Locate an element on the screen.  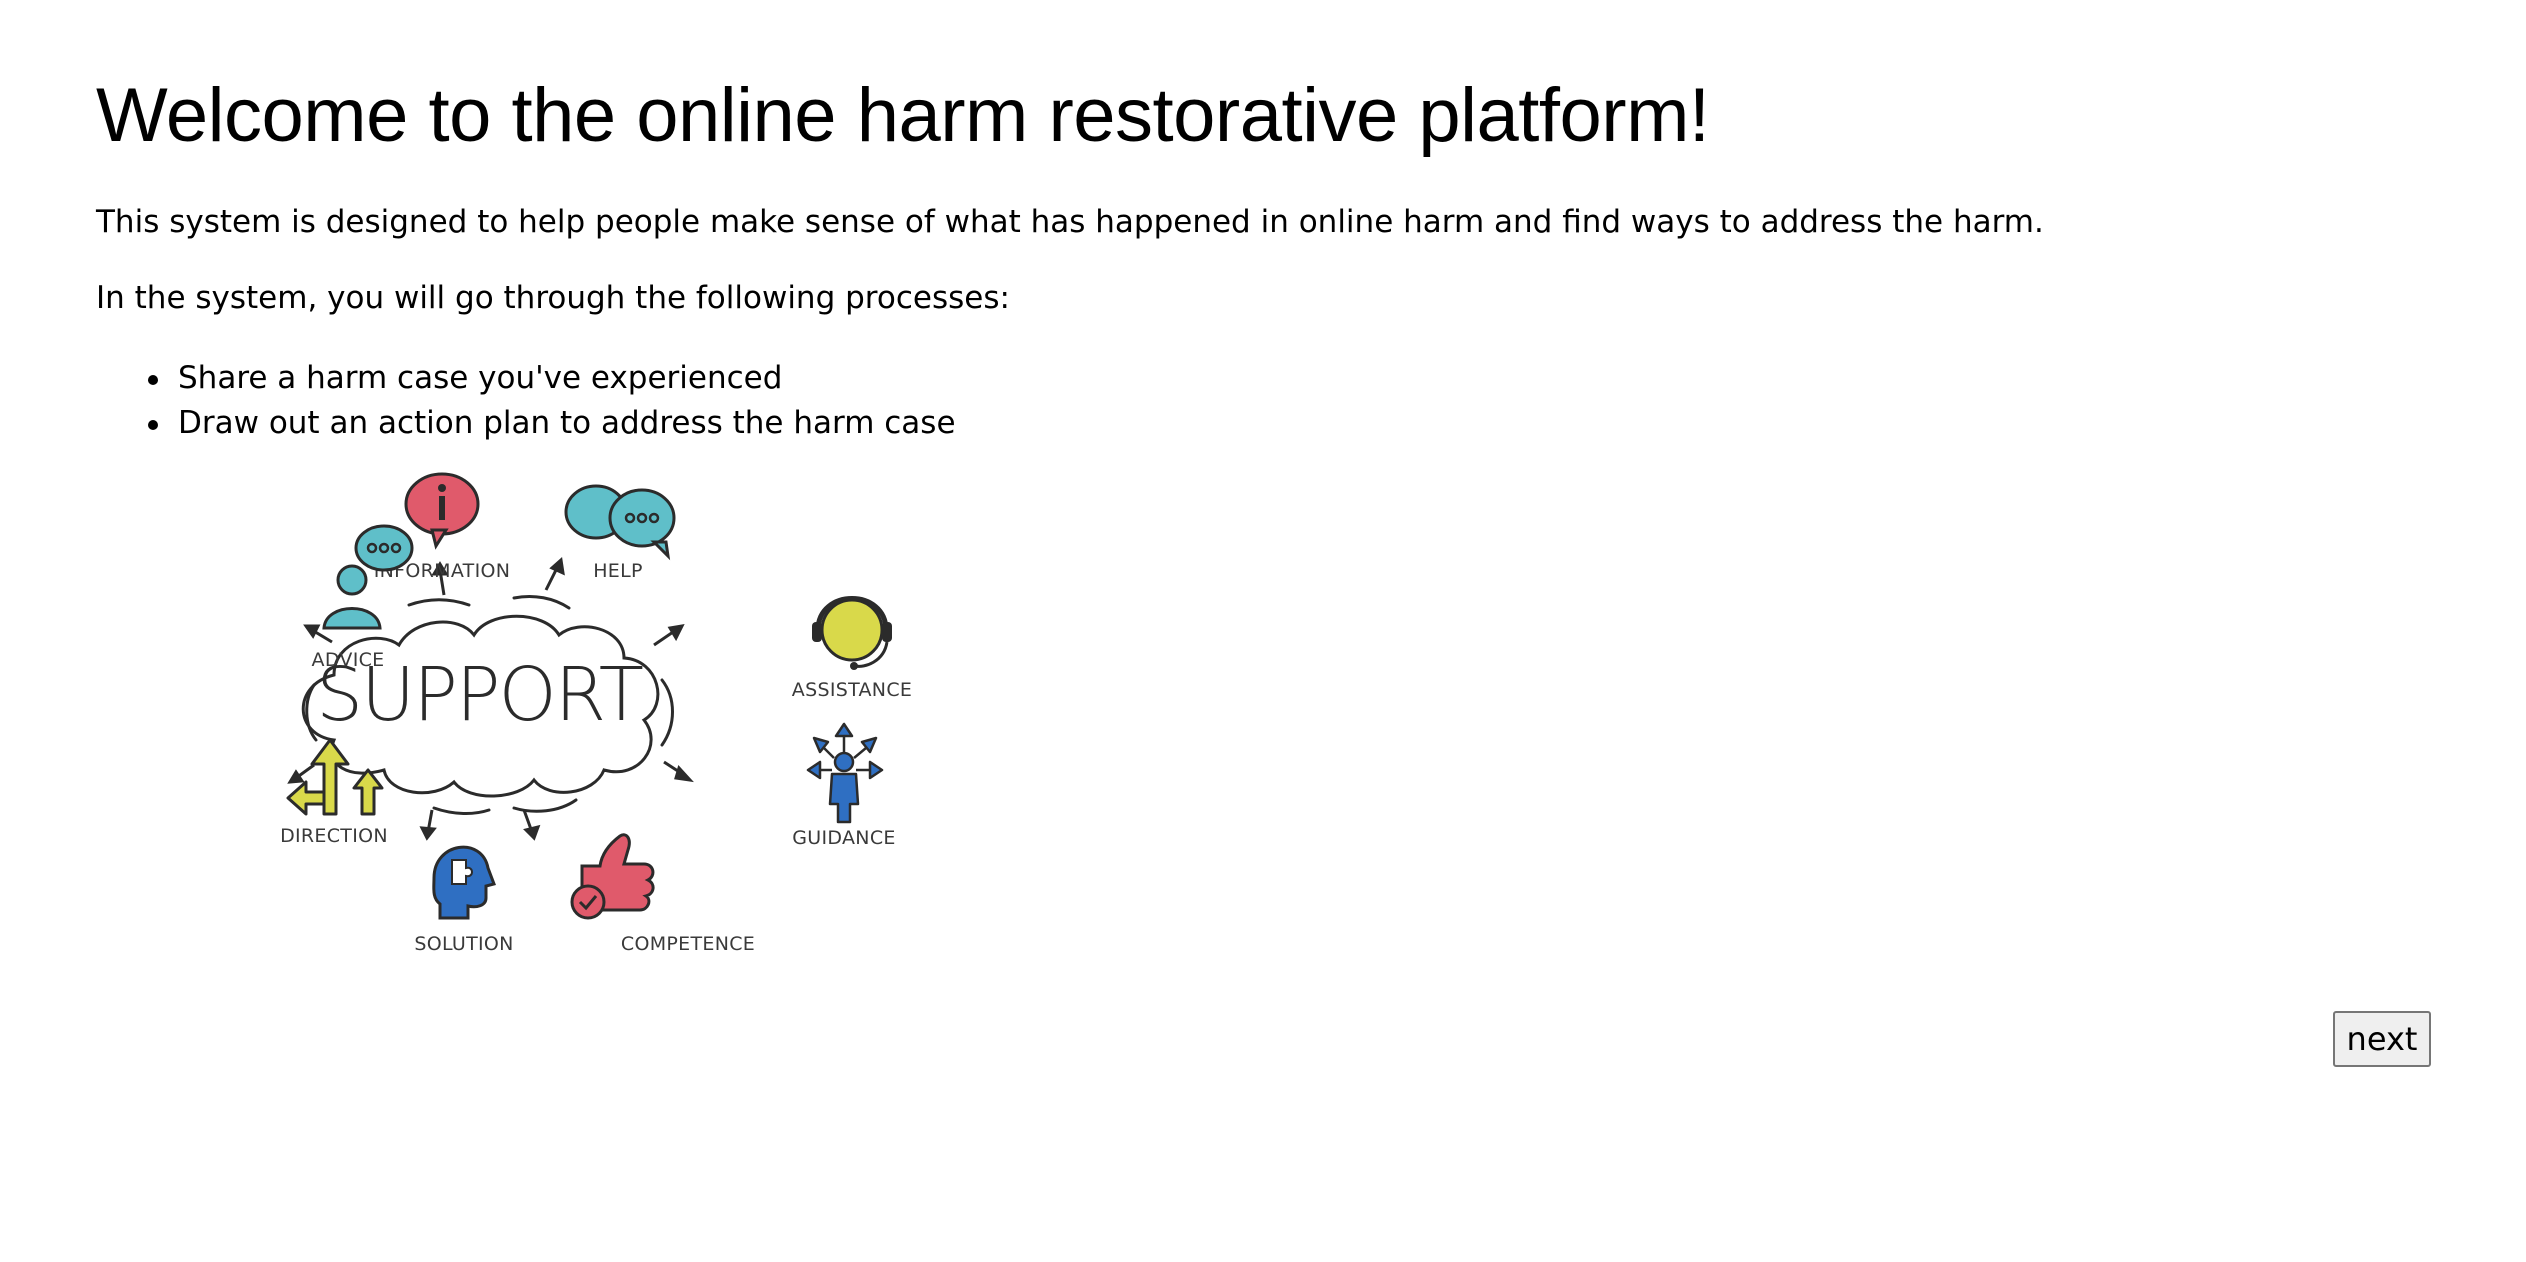
label-assistance: ASSISTANCE is located at coordinates (852, 690).